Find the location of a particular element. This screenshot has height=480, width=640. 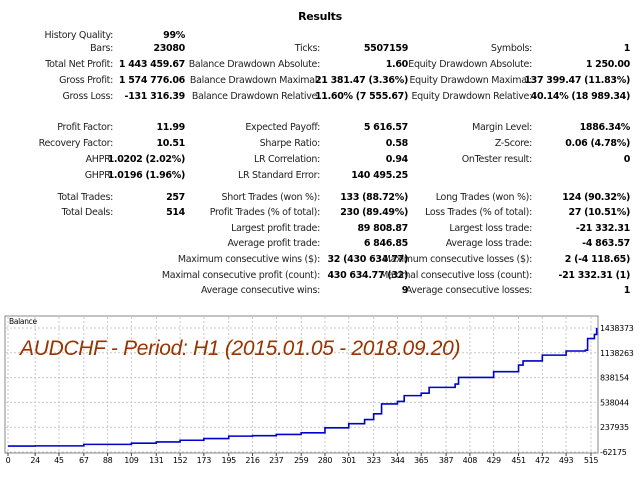

results-title: Results is located at coordinates (320, 16).